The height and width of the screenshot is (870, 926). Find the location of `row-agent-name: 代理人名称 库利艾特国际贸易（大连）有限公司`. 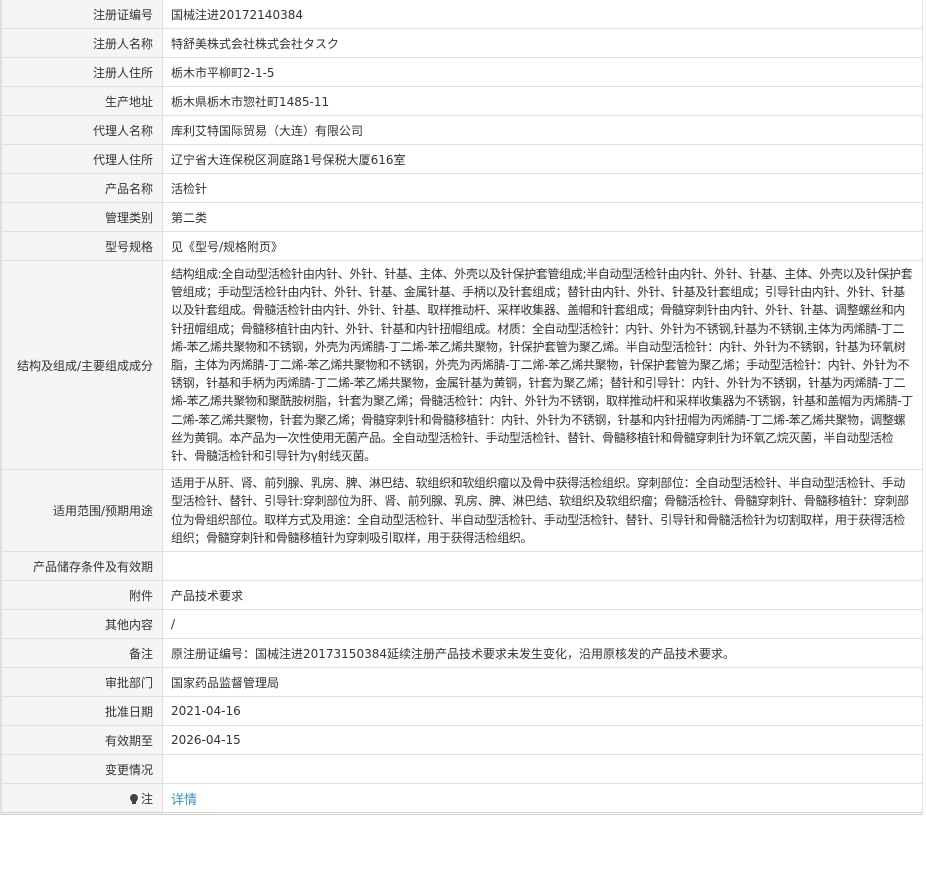

row-agent-name: 代理人名称 库利艾特国际贸易（大连）有限公司 is located at coordinates (462, 130).